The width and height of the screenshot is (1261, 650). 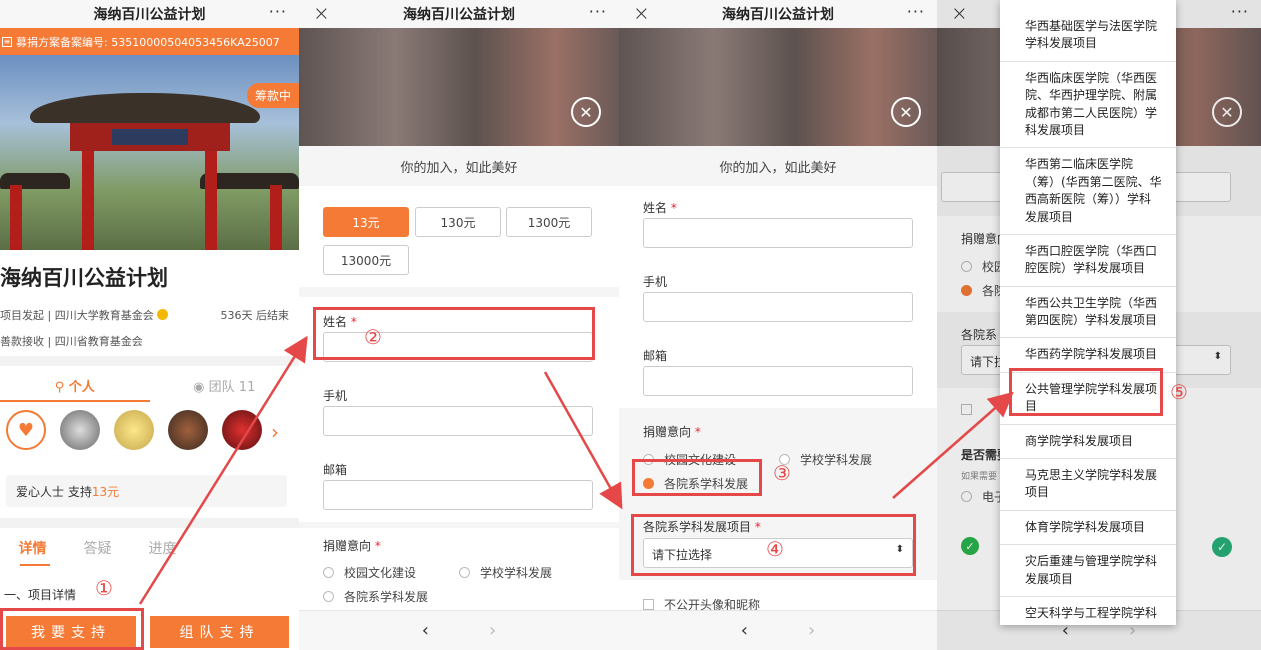 What do you see at coordinates (782, 473) in the screenshot?
I see `step-3-marker: ③` at bounding box center [782, 473].